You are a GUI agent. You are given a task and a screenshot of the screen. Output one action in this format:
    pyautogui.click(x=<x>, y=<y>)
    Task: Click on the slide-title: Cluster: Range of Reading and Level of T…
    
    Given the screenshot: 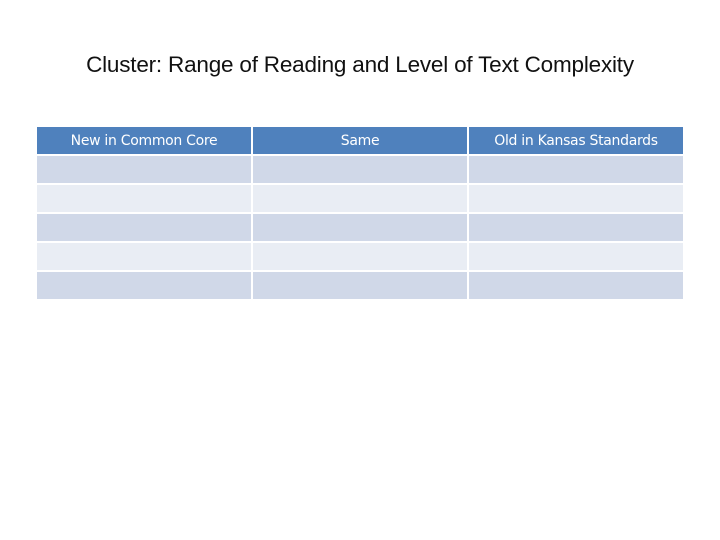 What is the action you would take?
    pyautogui.click(x=360, y=64)
    